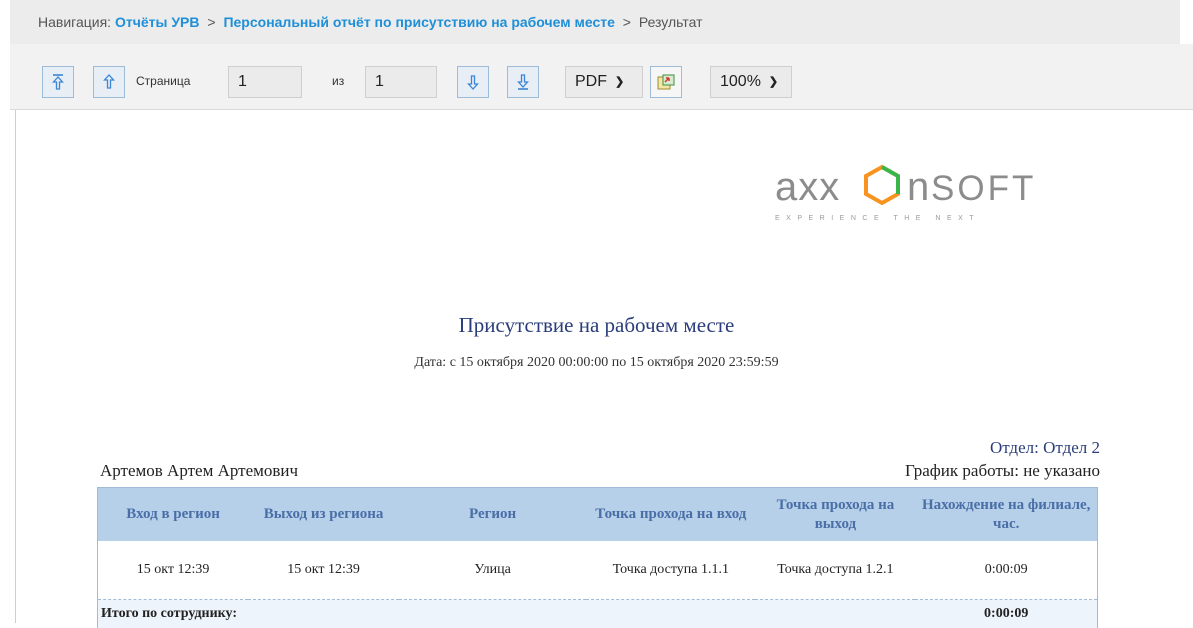  I want to click on last-page-button, so click(523, 82).